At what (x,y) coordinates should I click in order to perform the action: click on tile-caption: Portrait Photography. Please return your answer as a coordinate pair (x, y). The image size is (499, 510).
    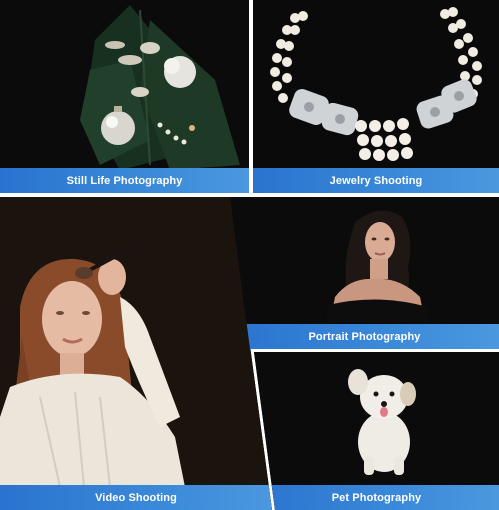
    Looking at the image, I should click on (364, 336).